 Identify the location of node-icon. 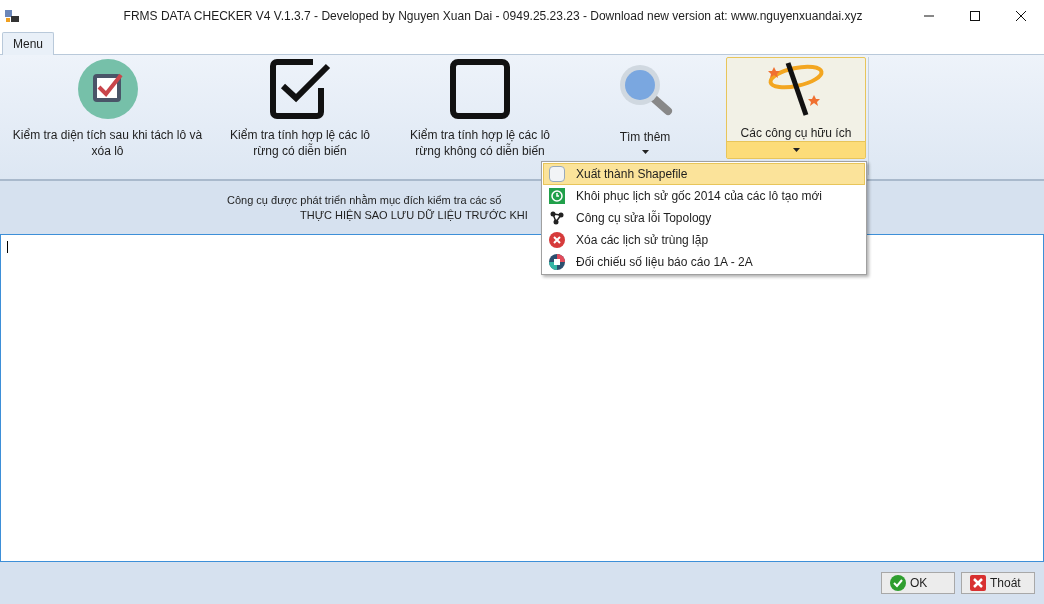
(557, 218).